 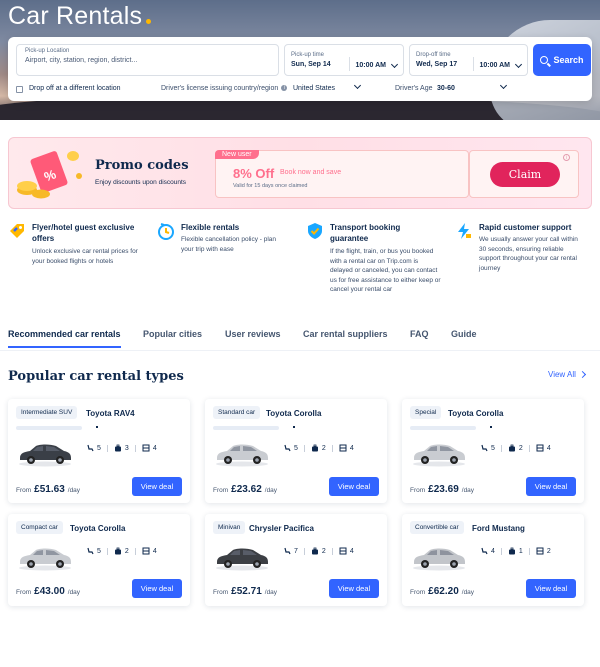 I want to click on tab-suppliers: Car rental suppliers, so click(x=345, y=334).